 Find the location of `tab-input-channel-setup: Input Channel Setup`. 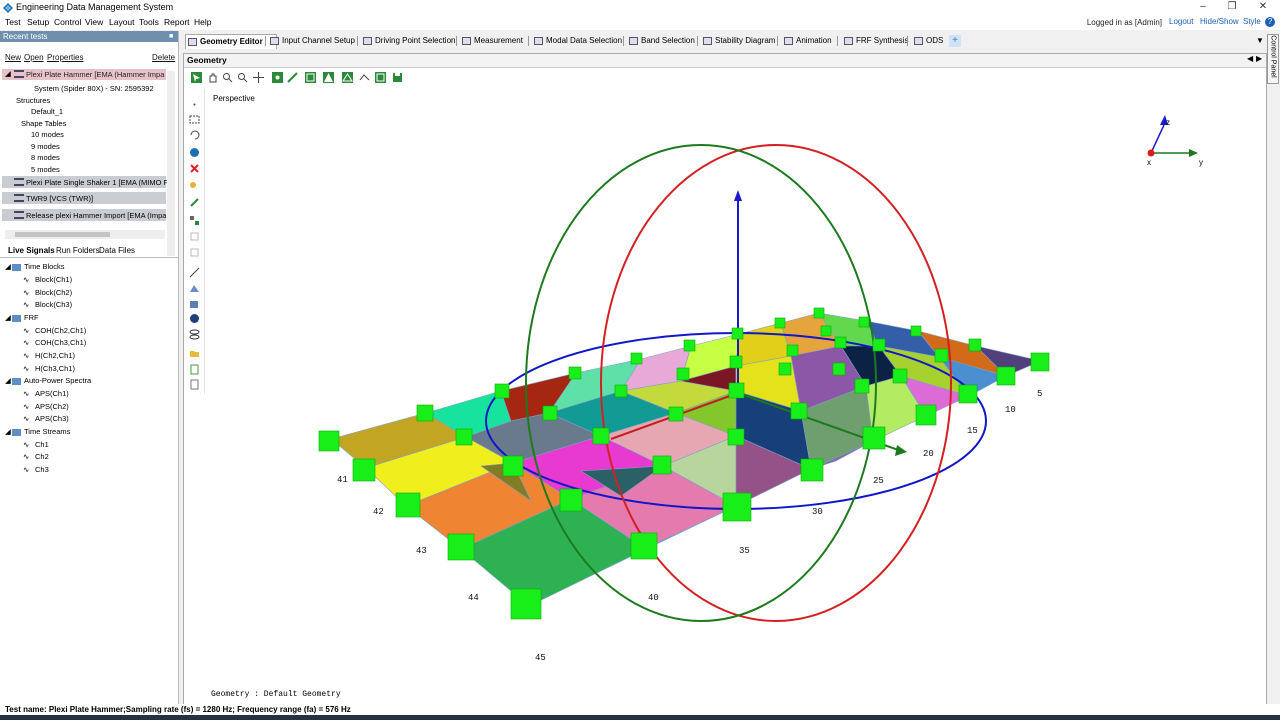

tab-input-channel-setup: Input Channel Setup is located at coordinates (318, 41).